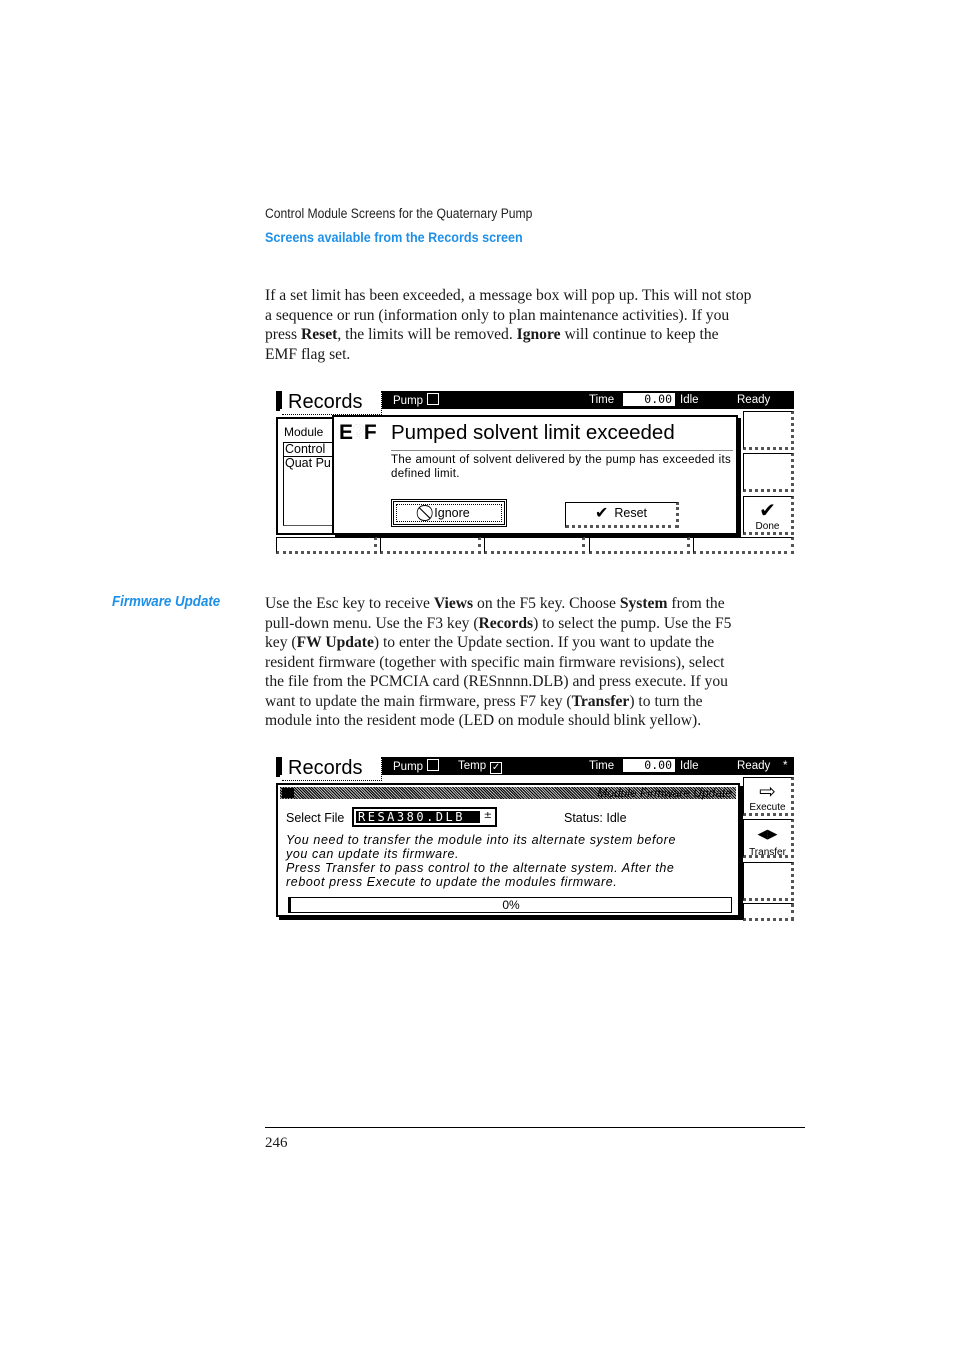 This screenshot has height=1351, width=954. I want to click on panel-title-bar: Module Firmware Update, so click(508, 793).